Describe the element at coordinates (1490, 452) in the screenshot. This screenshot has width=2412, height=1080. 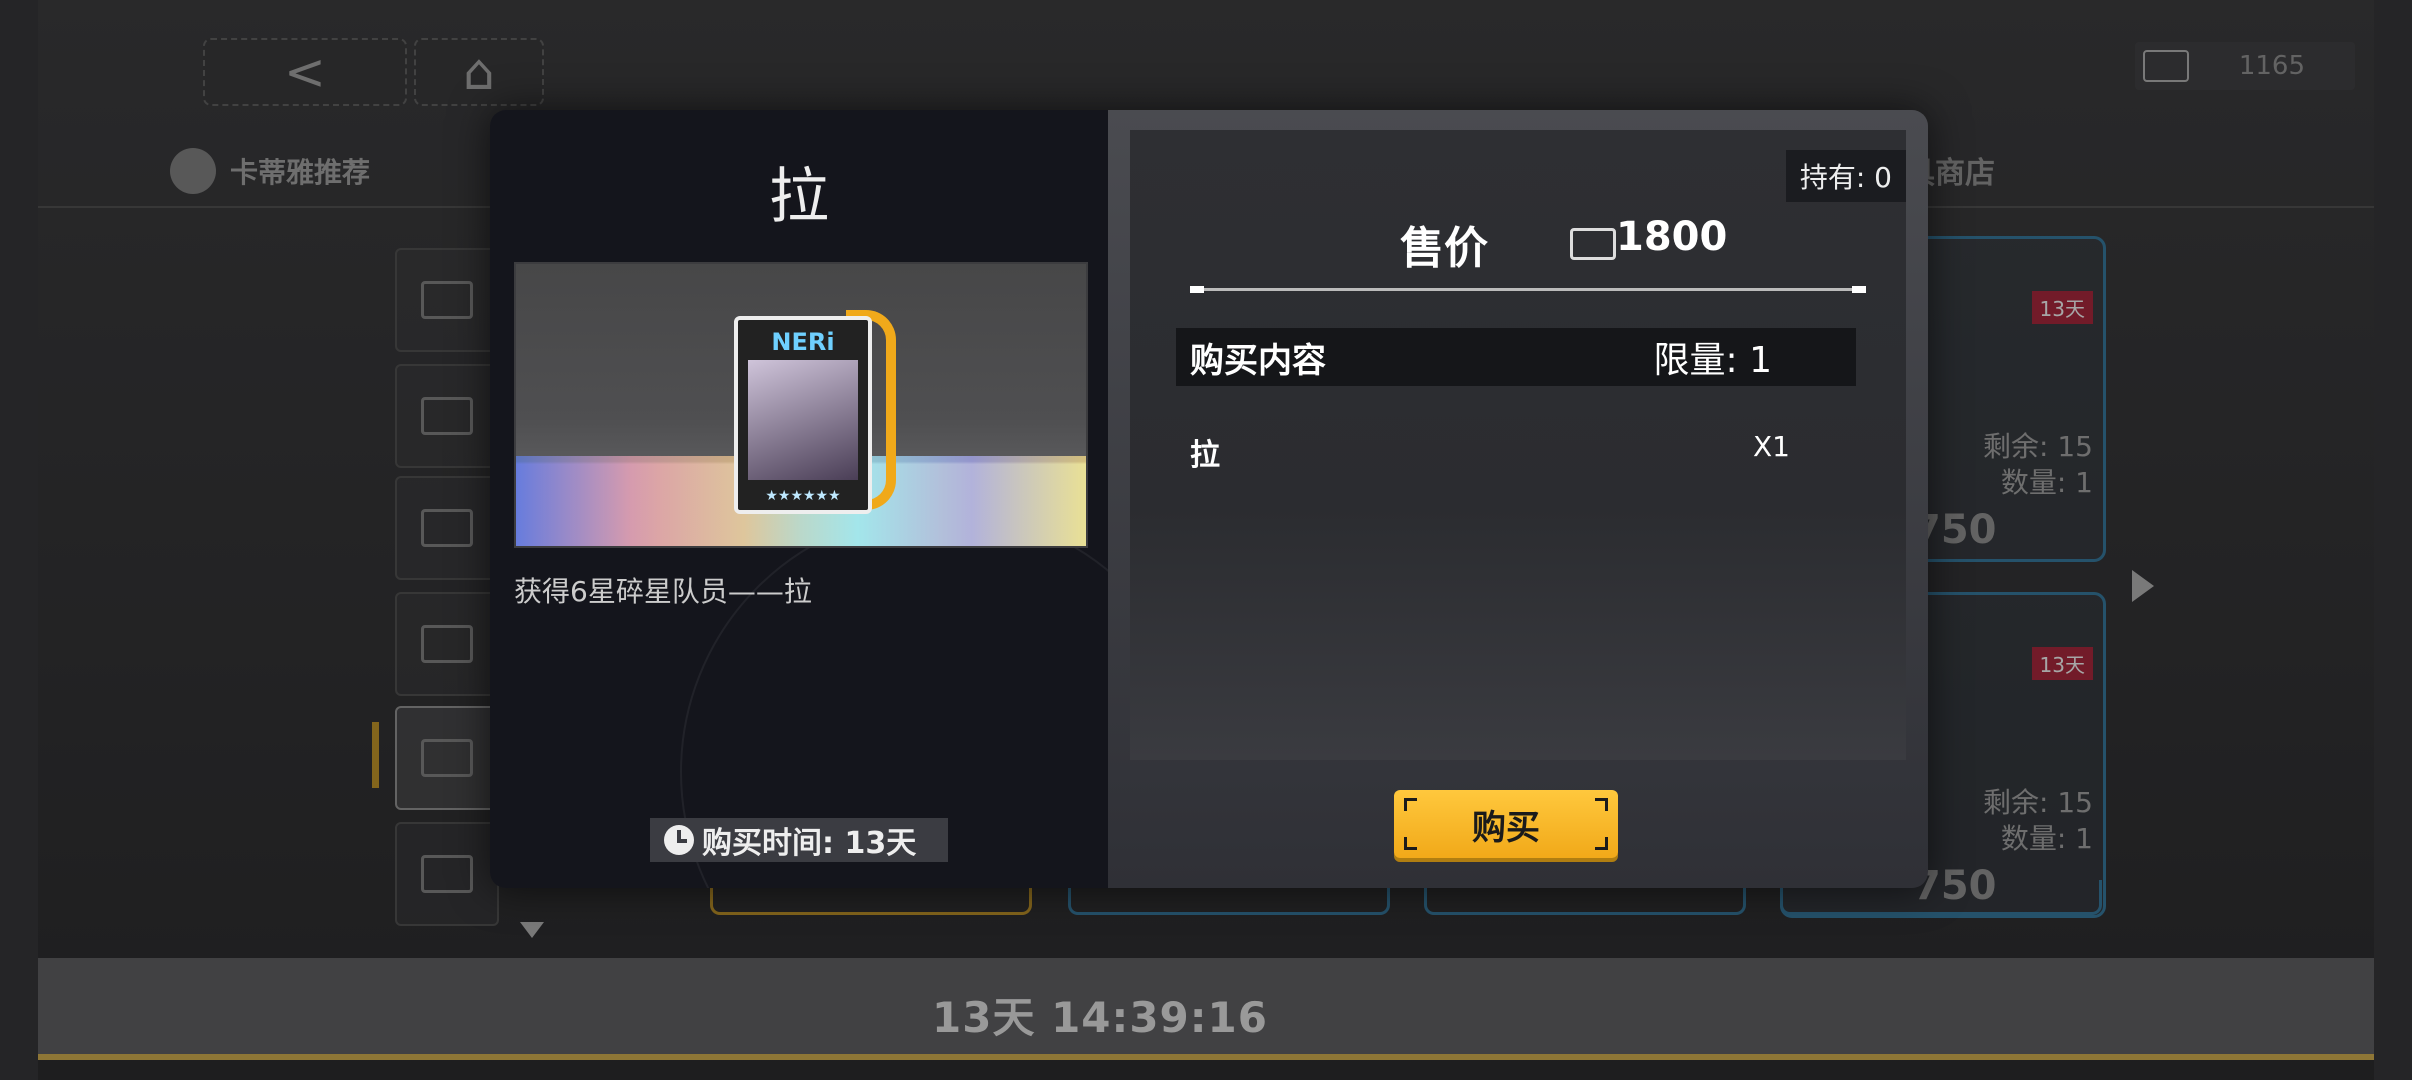
I see `purchase-item-row: 拉 X1` at that location.